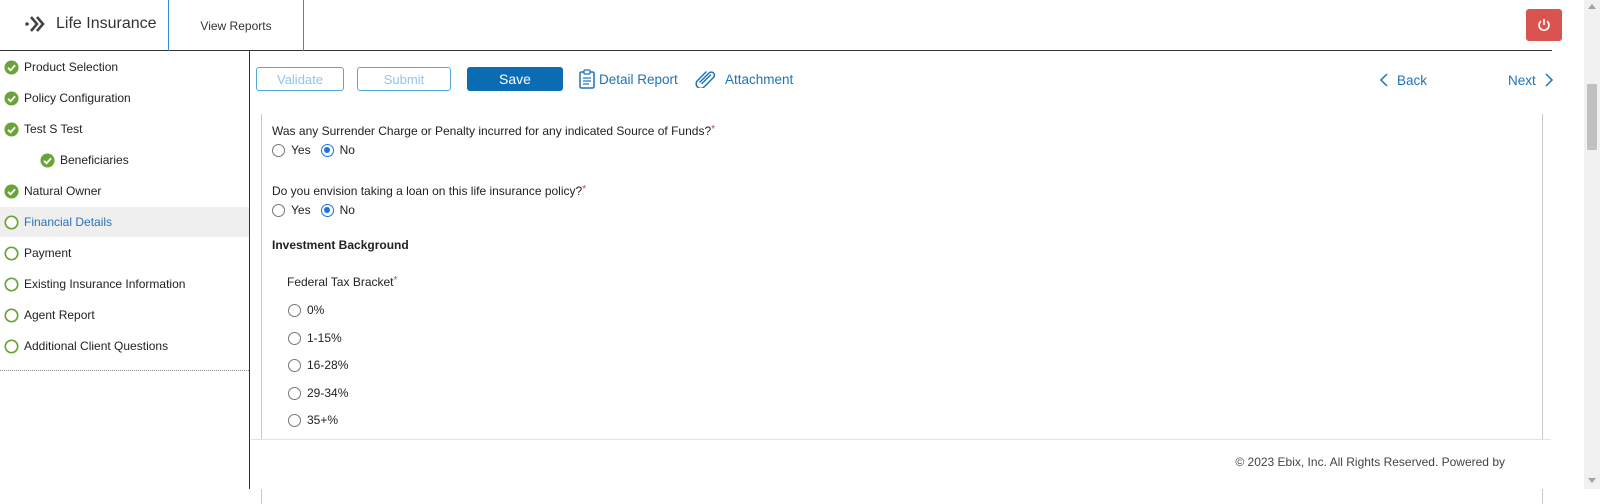 This screenshot has height=504, width=1600. What do you see at coordinates (53, 129) in the screenshot?
I see `sidebar-item-label: Test S Test` at bounding box center [53, 129].